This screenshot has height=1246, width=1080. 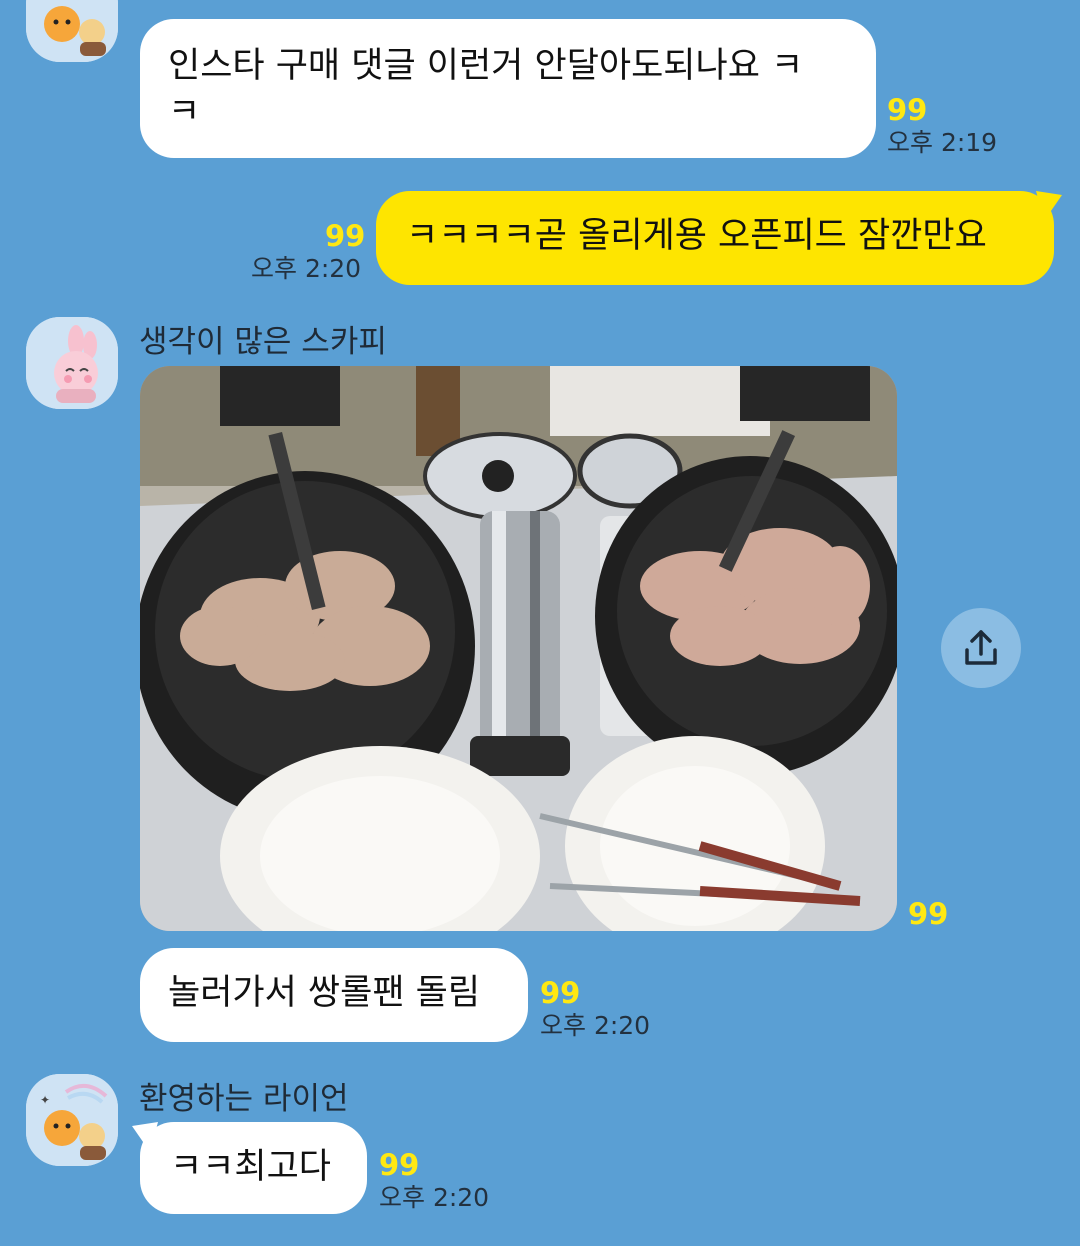 I want to click on message-bubble-incoming: 놀러가서 쌍롤팬 돌림, so click(x=334, y=995).